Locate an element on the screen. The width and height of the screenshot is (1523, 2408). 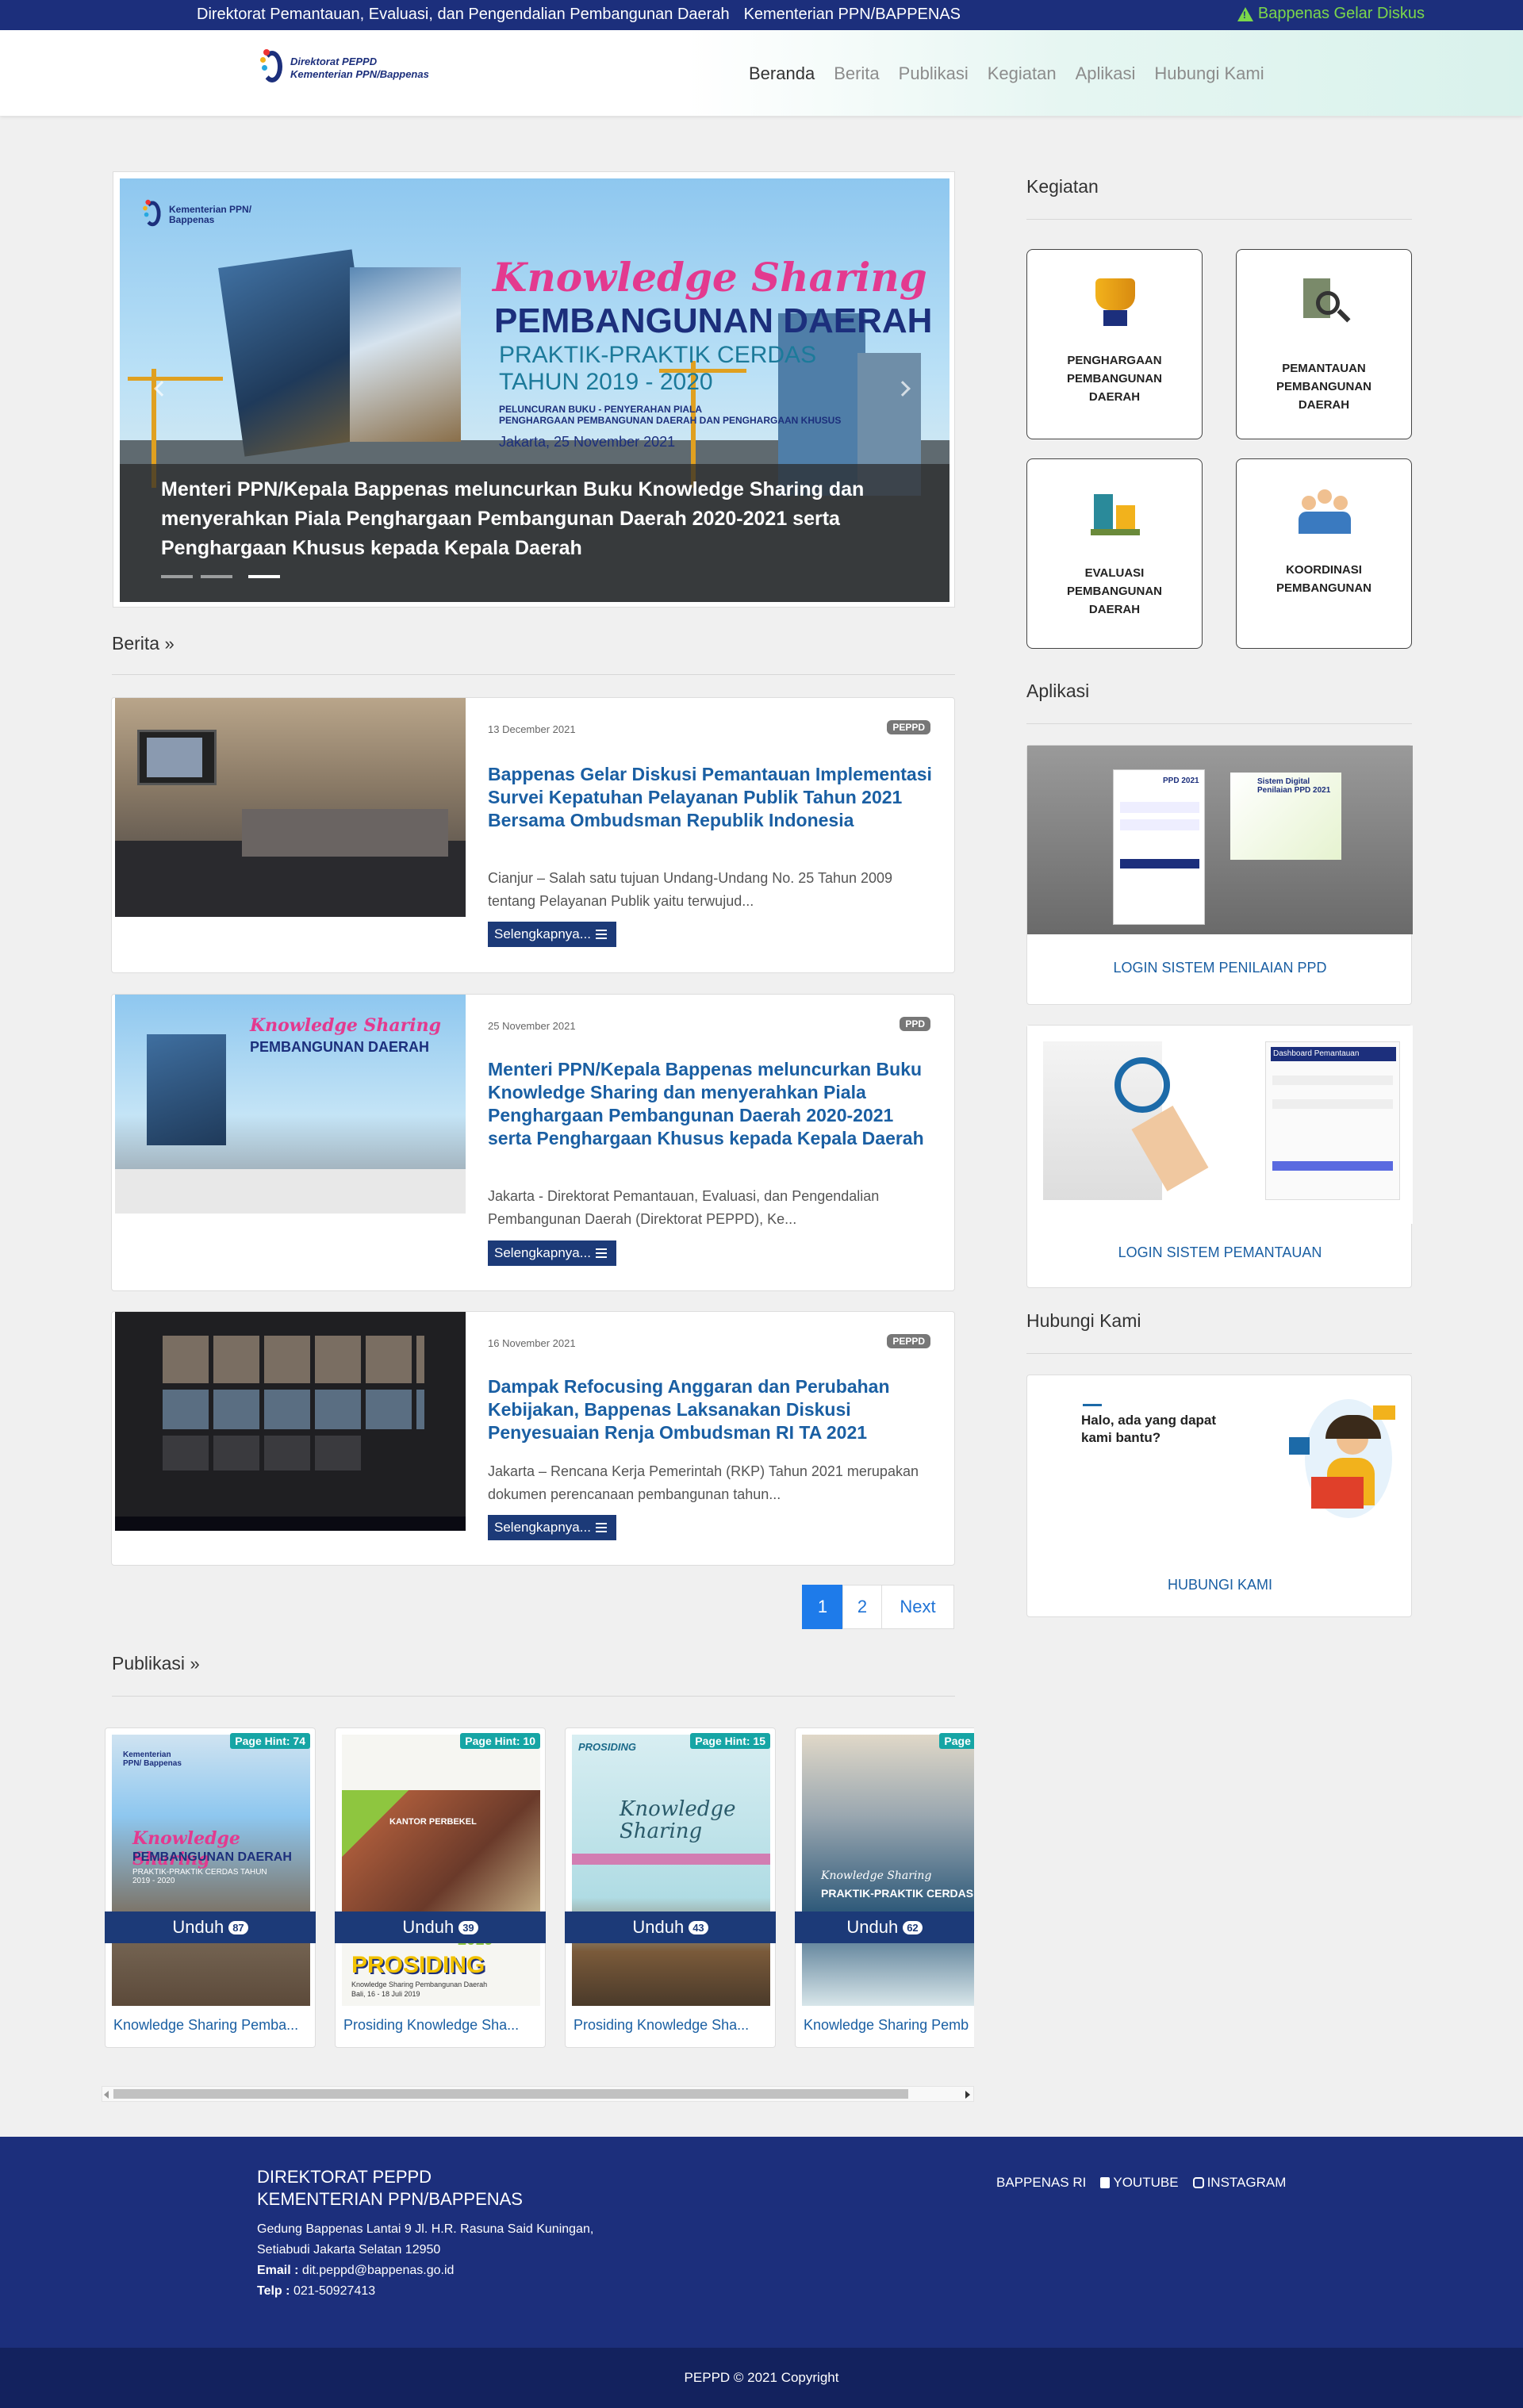
nav-item-beranda: Beranda is located at coordinates (782, 73).